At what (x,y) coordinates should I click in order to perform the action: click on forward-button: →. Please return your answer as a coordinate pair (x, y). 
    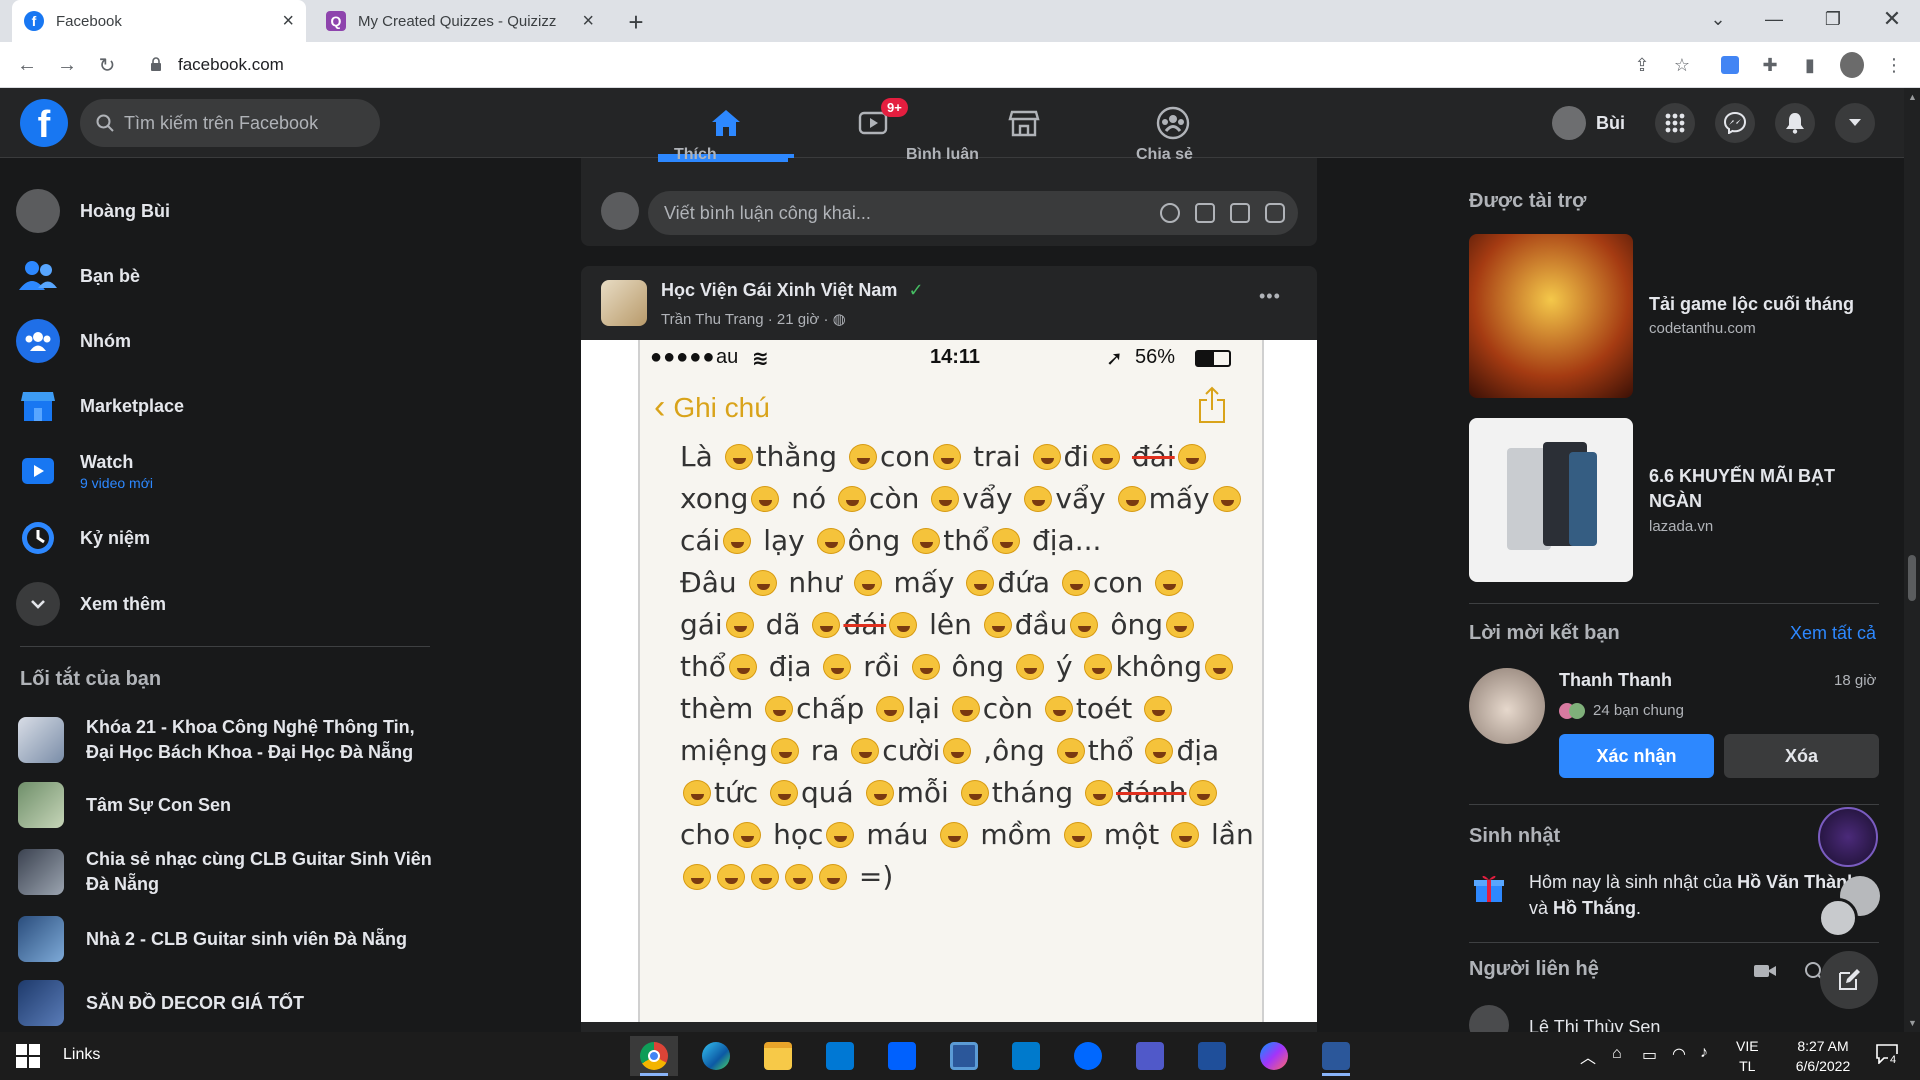
    Looking at the image, I should click on (67, 65).